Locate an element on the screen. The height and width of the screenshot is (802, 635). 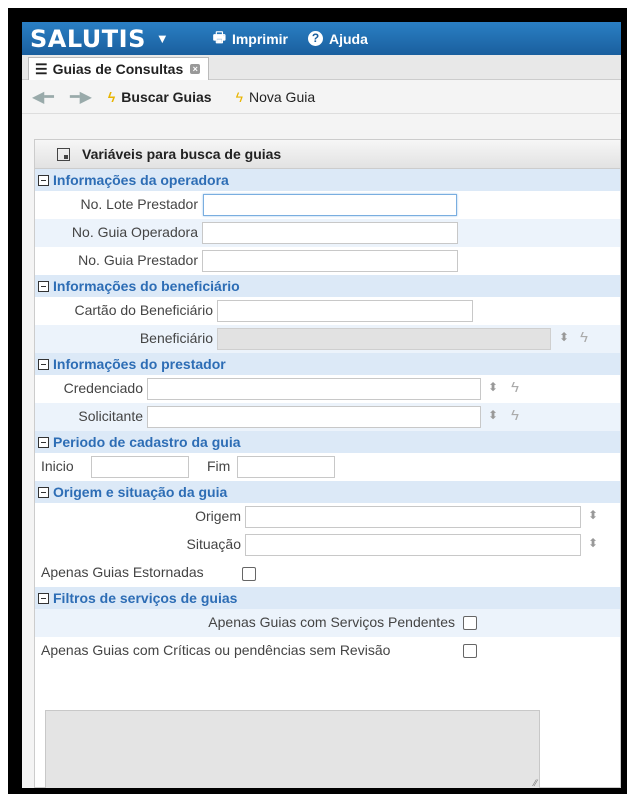
collapse-panel-icon is located at coordinates (63, 154).